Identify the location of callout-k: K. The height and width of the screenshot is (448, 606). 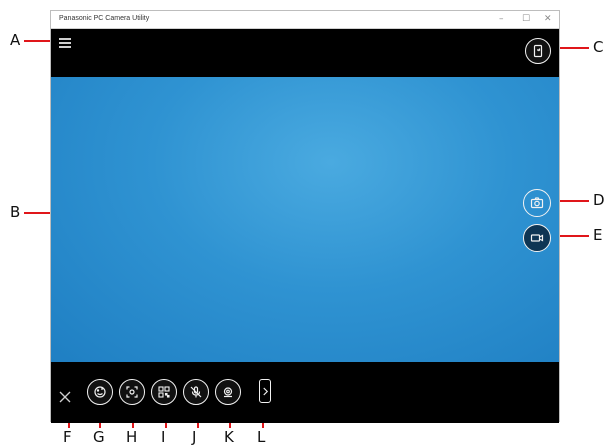
(229, 437).